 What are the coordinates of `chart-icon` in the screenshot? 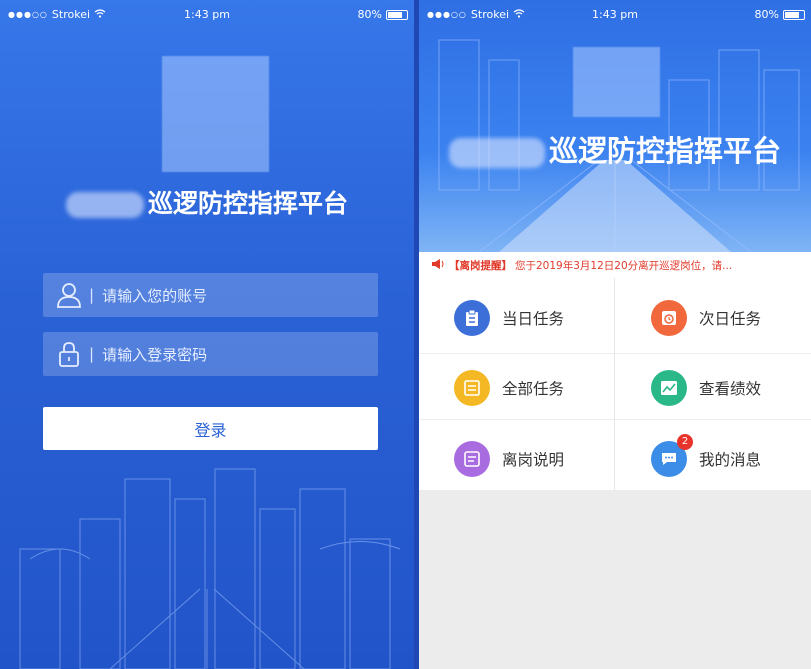 It's located at (669, 388).